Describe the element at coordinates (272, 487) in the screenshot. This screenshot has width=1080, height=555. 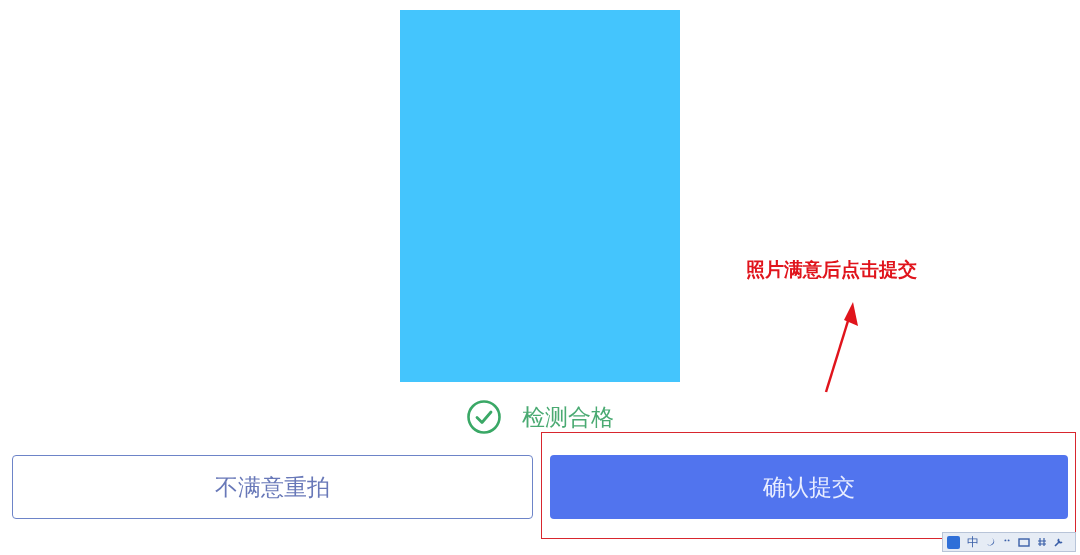
I see `retake-button: 不满意重拍` at that location.